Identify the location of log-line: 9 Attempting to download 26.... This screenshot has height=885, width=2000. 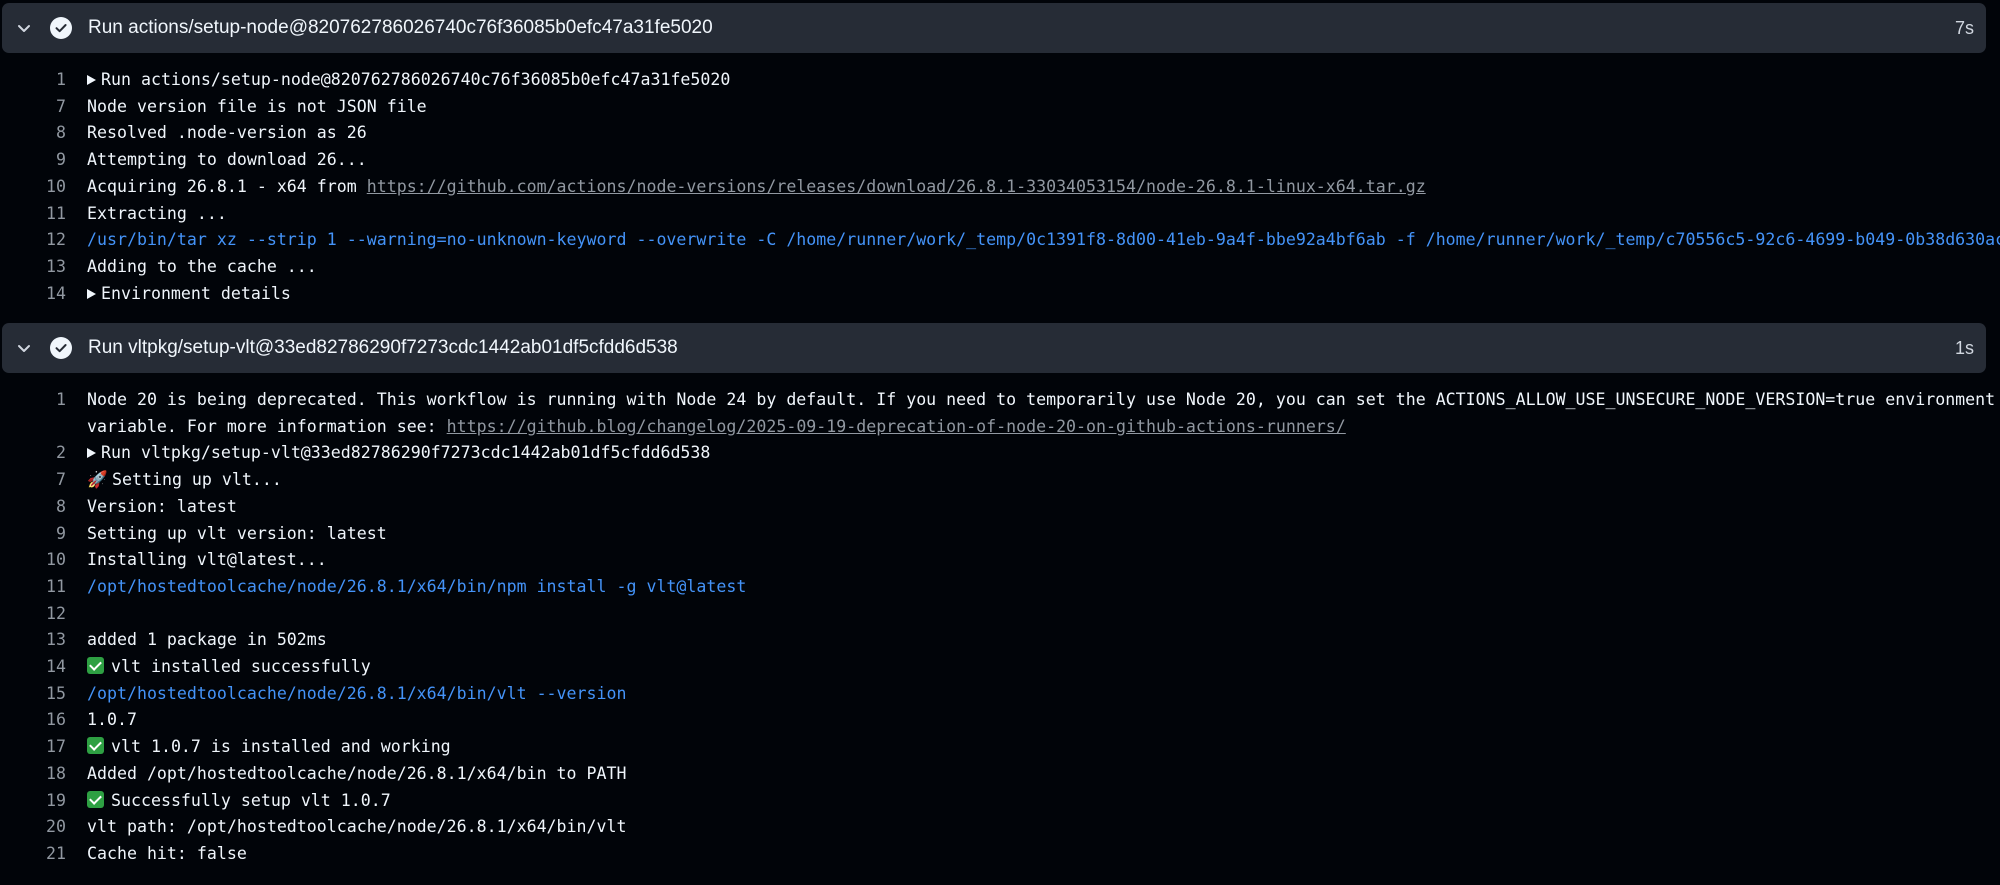
(1000, 160).